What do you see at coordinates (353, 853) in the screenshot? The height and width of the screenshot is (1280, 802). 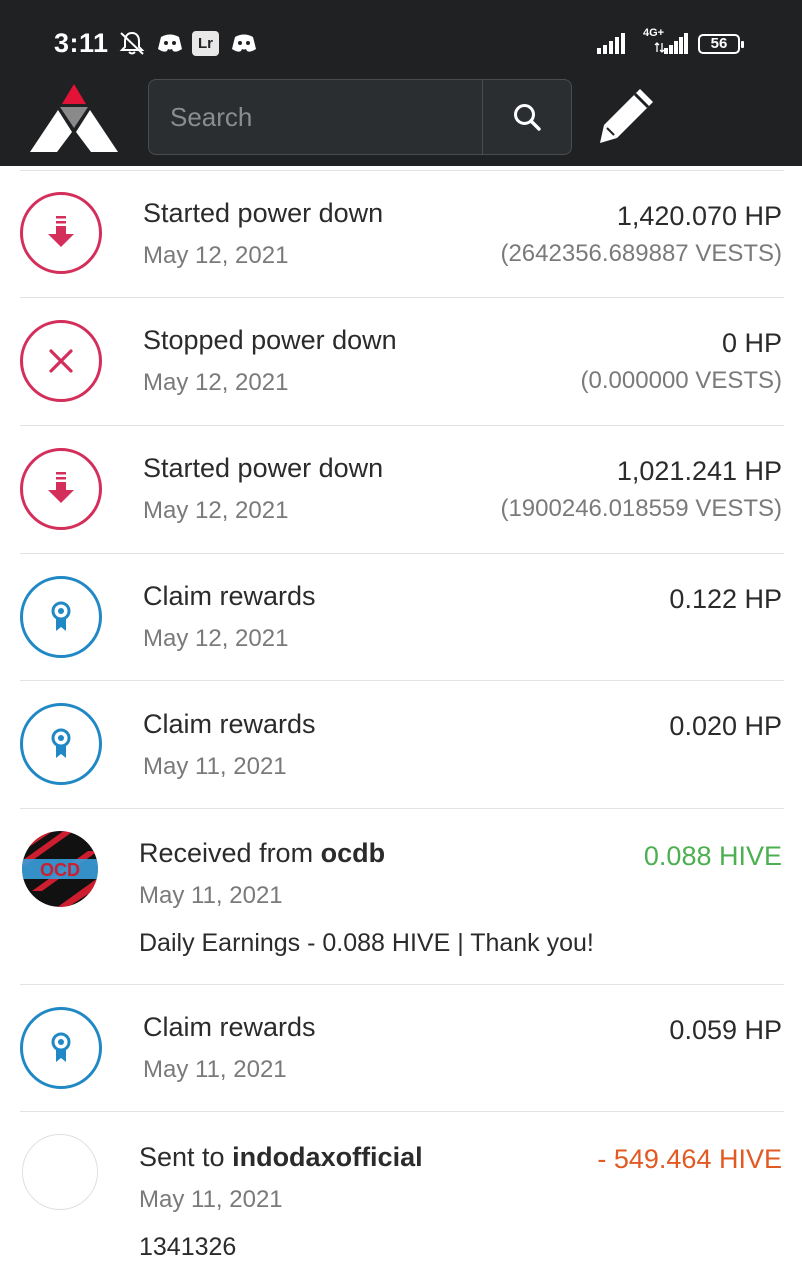 I see `transaction-username: ocdb` at bounding box center [353, 853].